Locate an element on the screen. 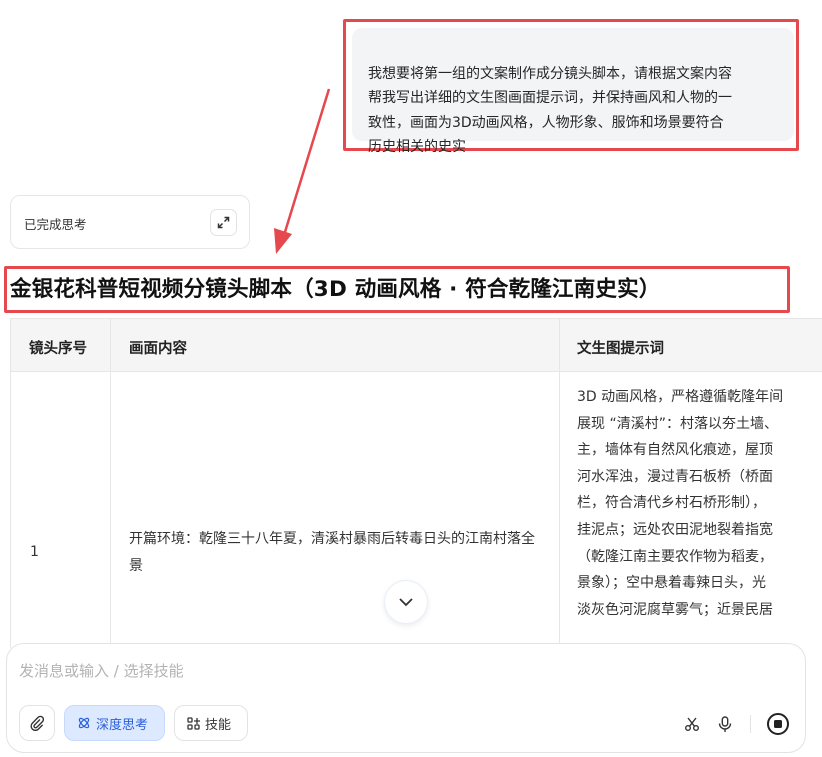 This screenshot has width=822, height=757. user-message-line: 致性，画面为3D动画风格，人物形象、服饰和场景要符合 is located at coordinates (546, 122).